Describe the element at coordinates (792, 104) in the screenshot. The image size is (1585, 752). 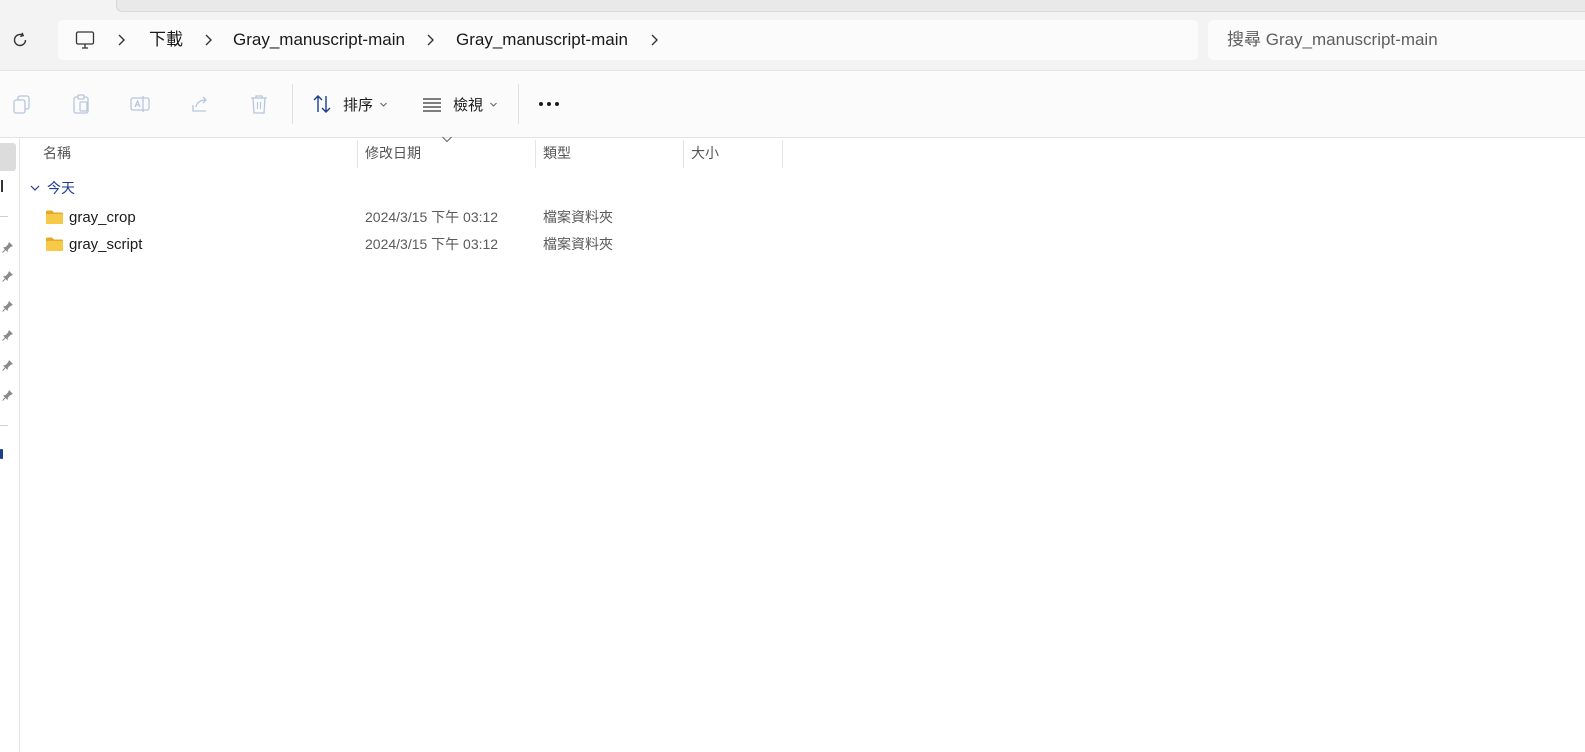
I see `command-bar: 排序 檢視` at that location.